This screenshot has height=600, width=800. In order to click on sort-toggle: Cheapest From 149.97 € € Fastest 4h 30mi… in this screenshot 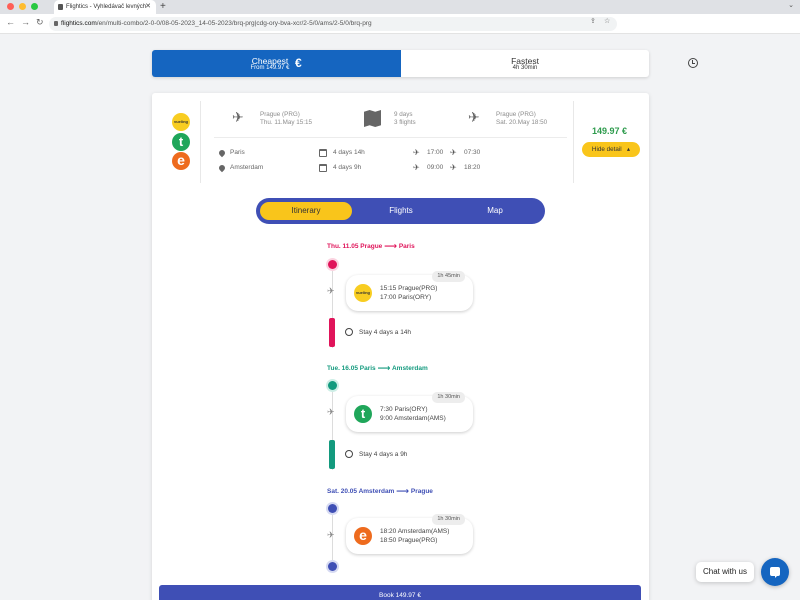, I will do `click(425, 63)`.